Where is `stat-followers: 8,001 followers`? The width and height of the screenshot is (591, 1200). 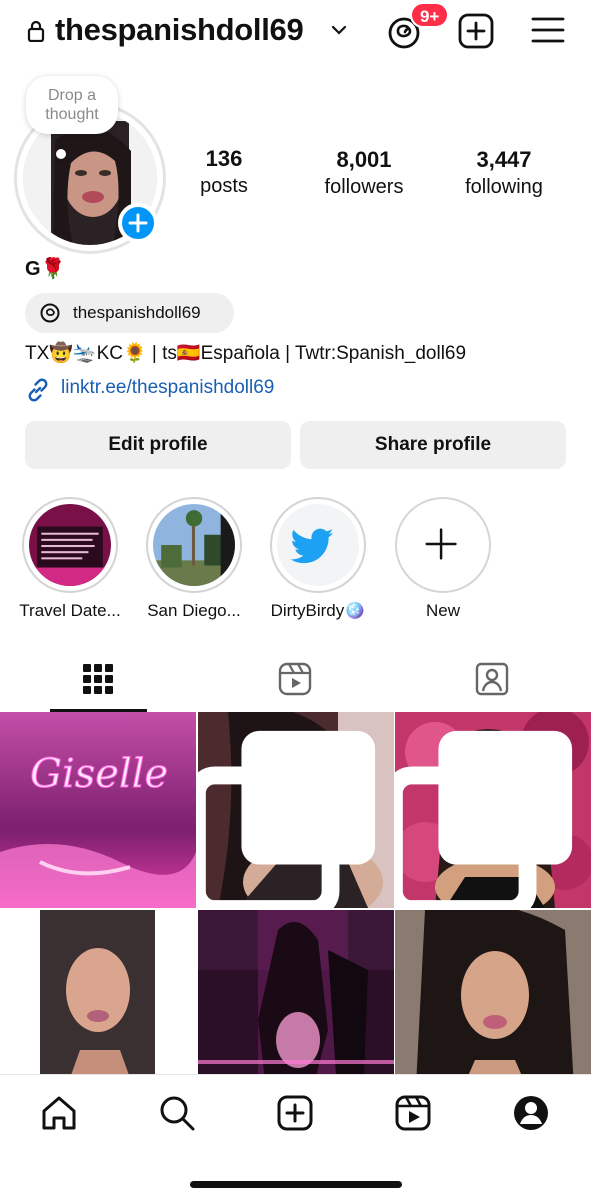 stat-followers: 8,001 followers is located at coordinates (364, 173).